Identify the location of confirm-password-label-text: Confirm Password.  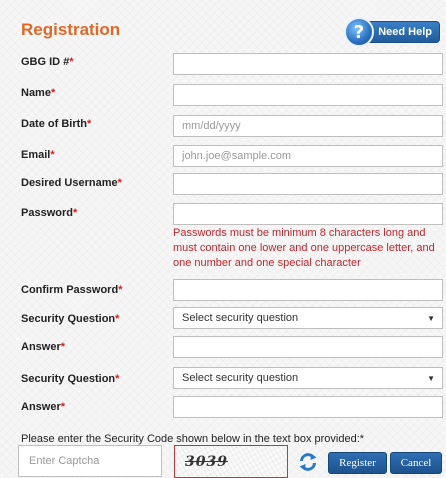
(70, 290).